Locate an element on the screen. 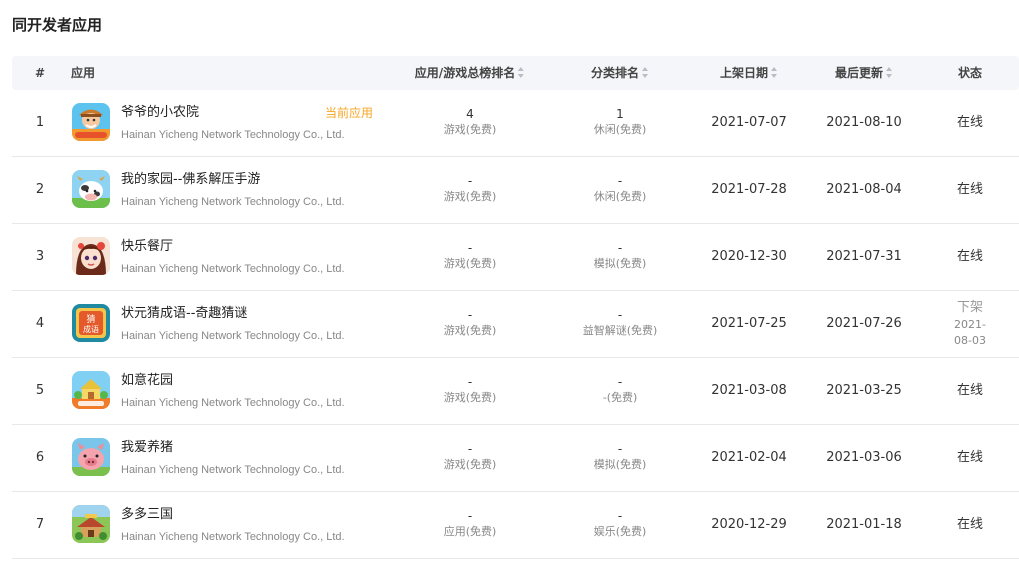 This screenshot has height=571, width=1019. header-index: # is located at coordinates (40, 73).